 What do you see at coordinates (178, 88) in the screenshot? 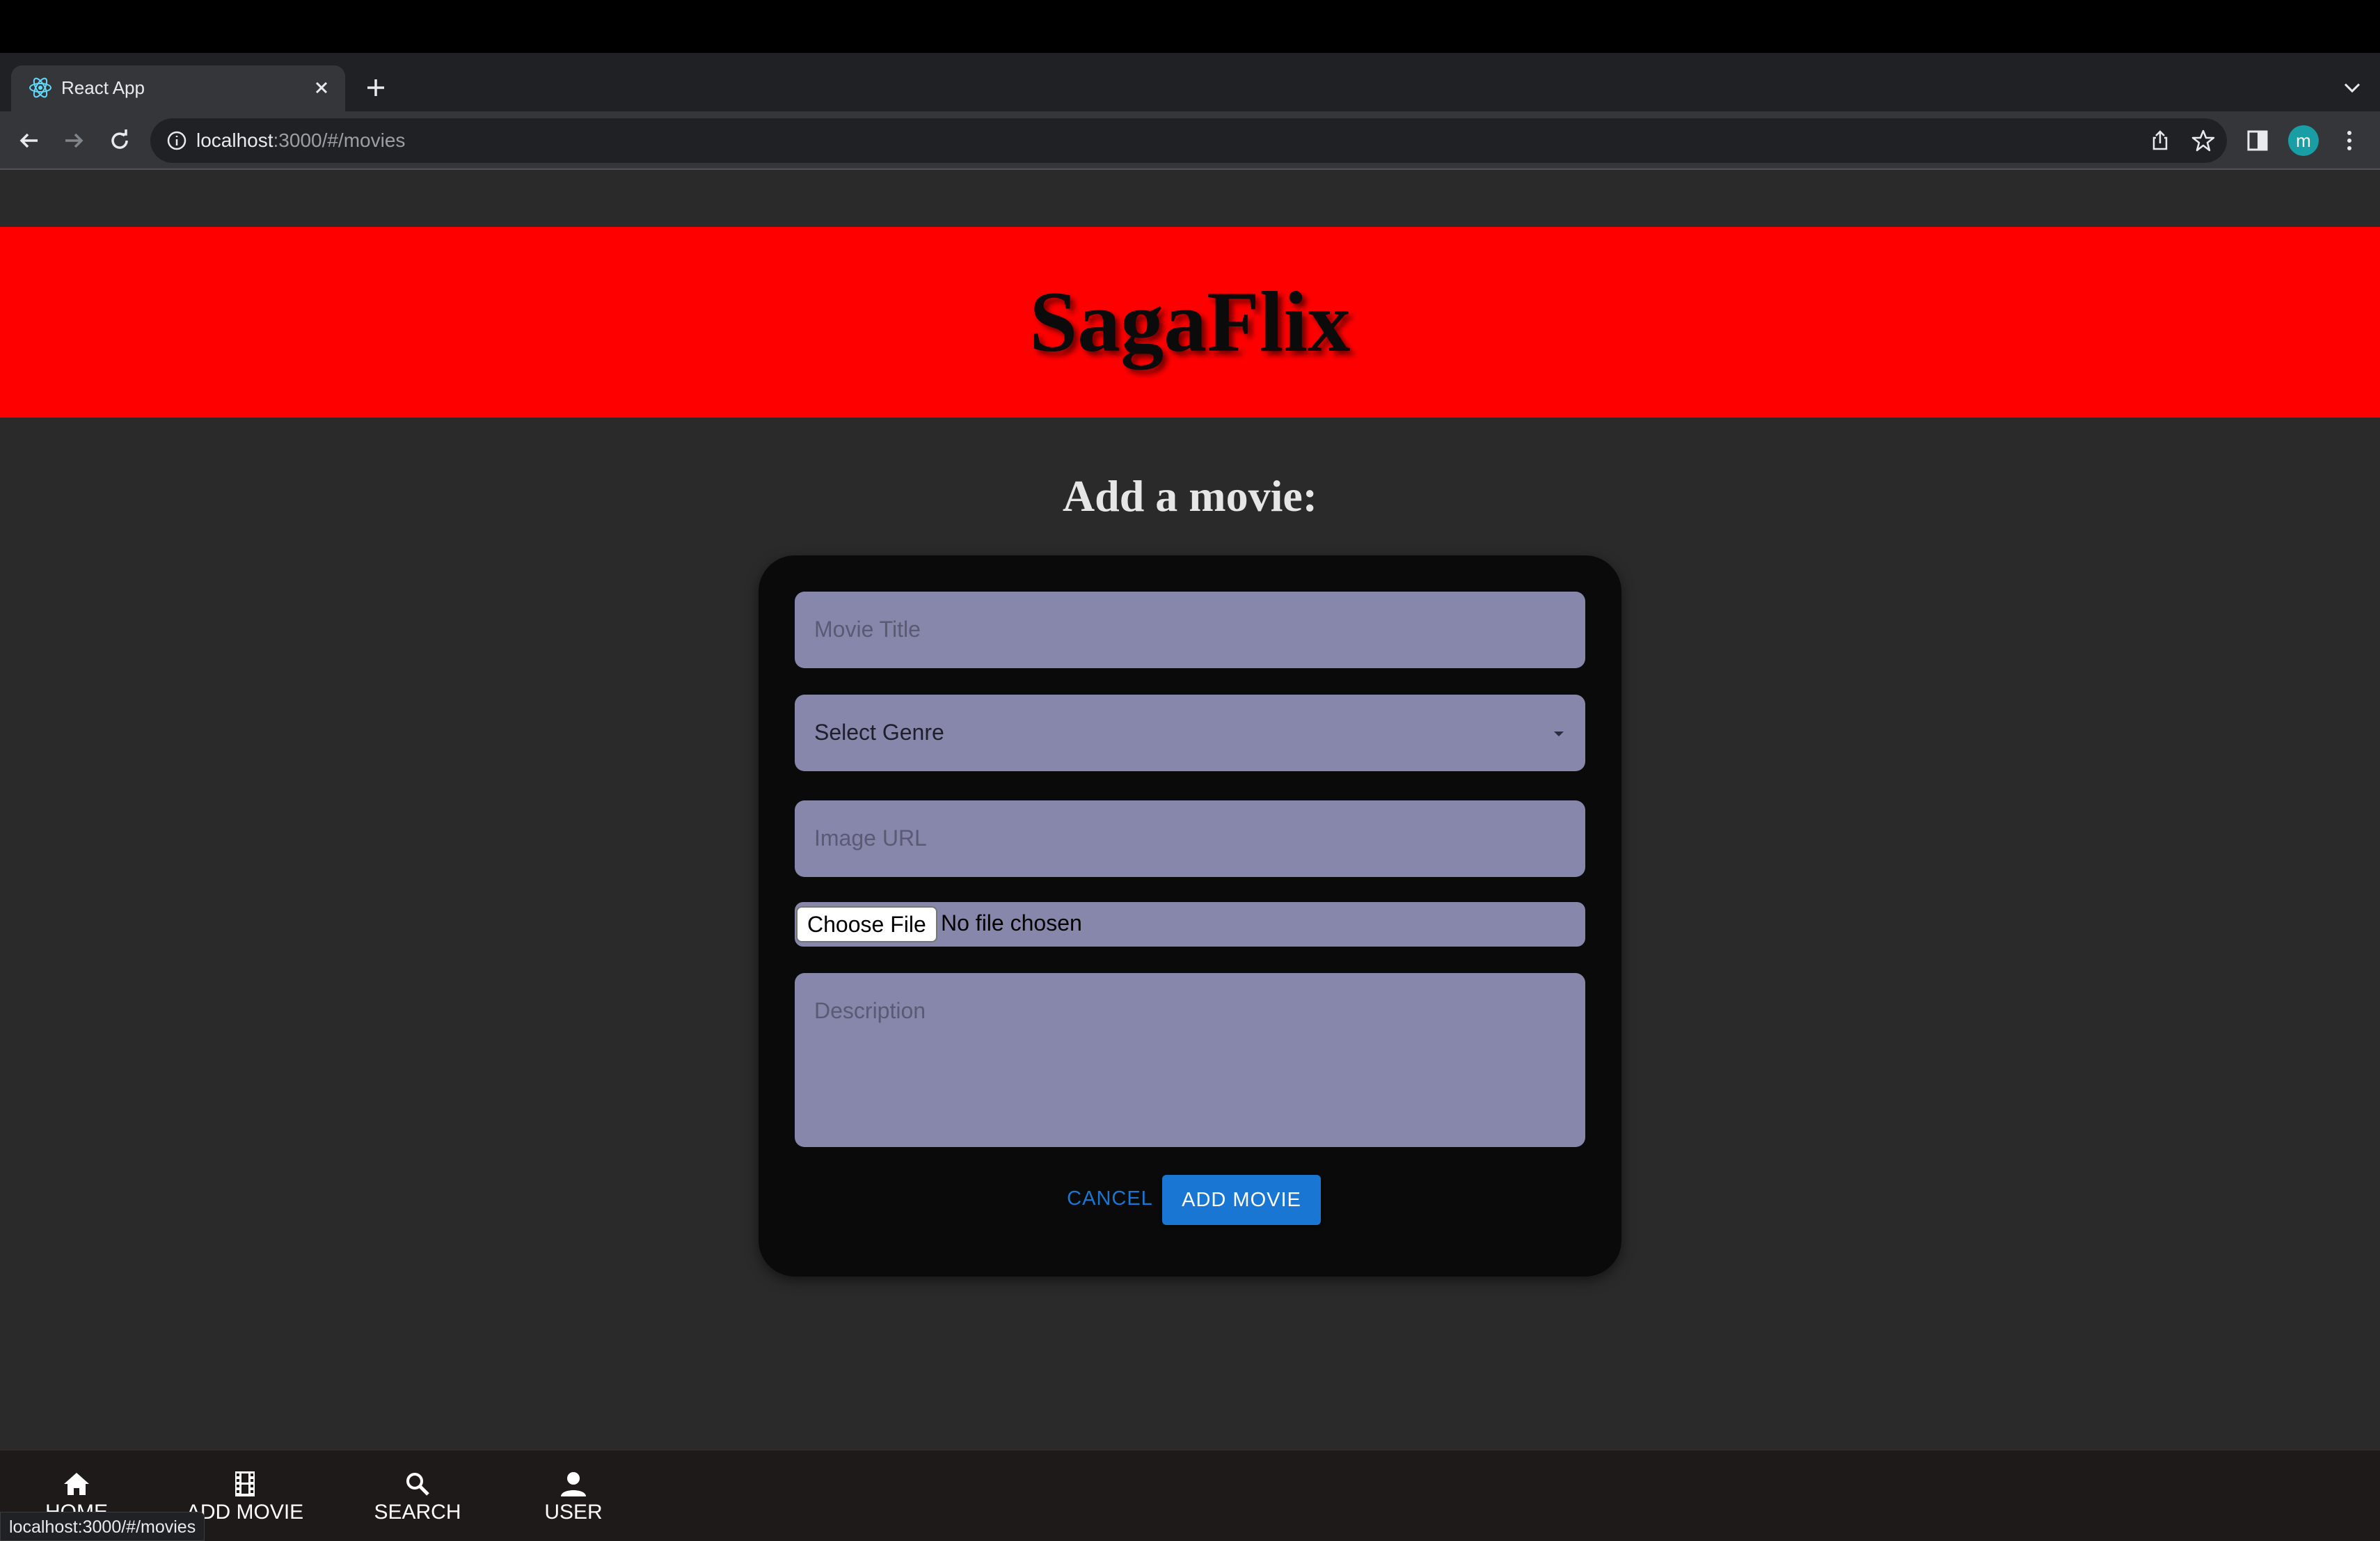
I see `browser-tab: React App` at bounding box center [178, 88].